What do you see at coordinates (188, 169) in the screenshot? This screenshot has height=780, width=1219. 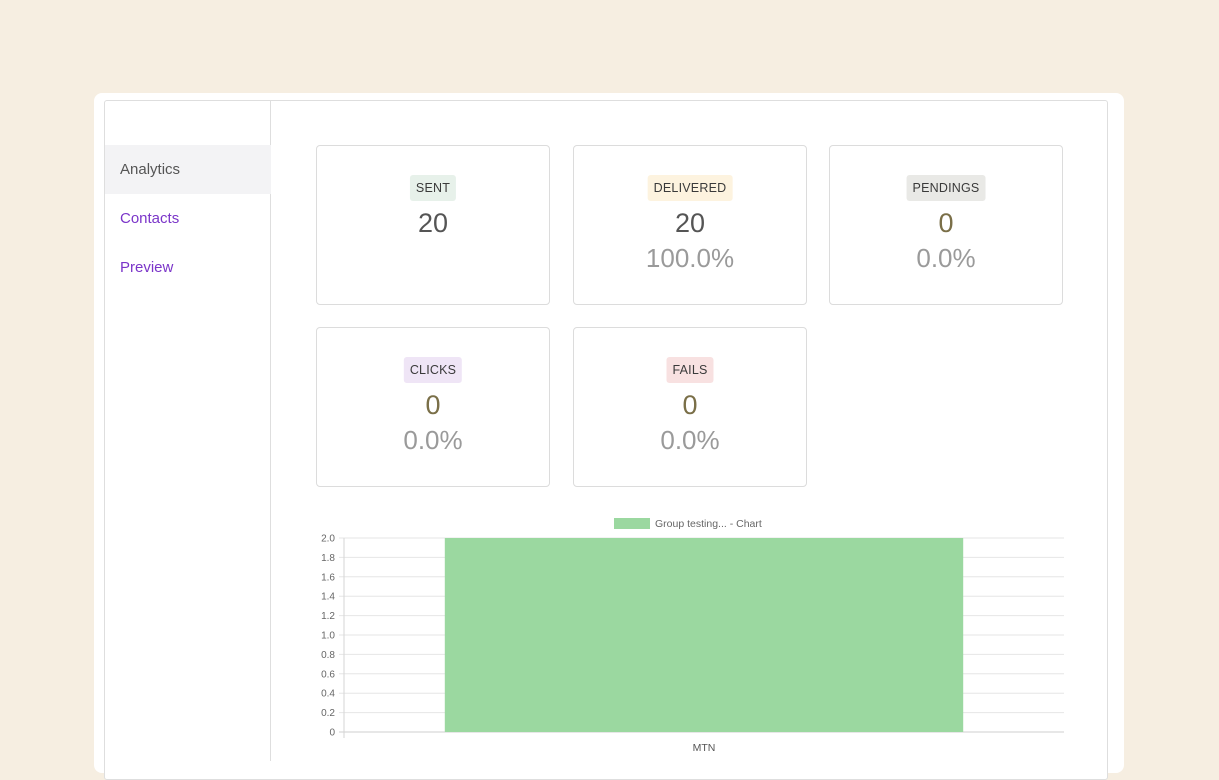 I see `sidebar-item-analytics: Analytics` at bounding box center [188, 169].